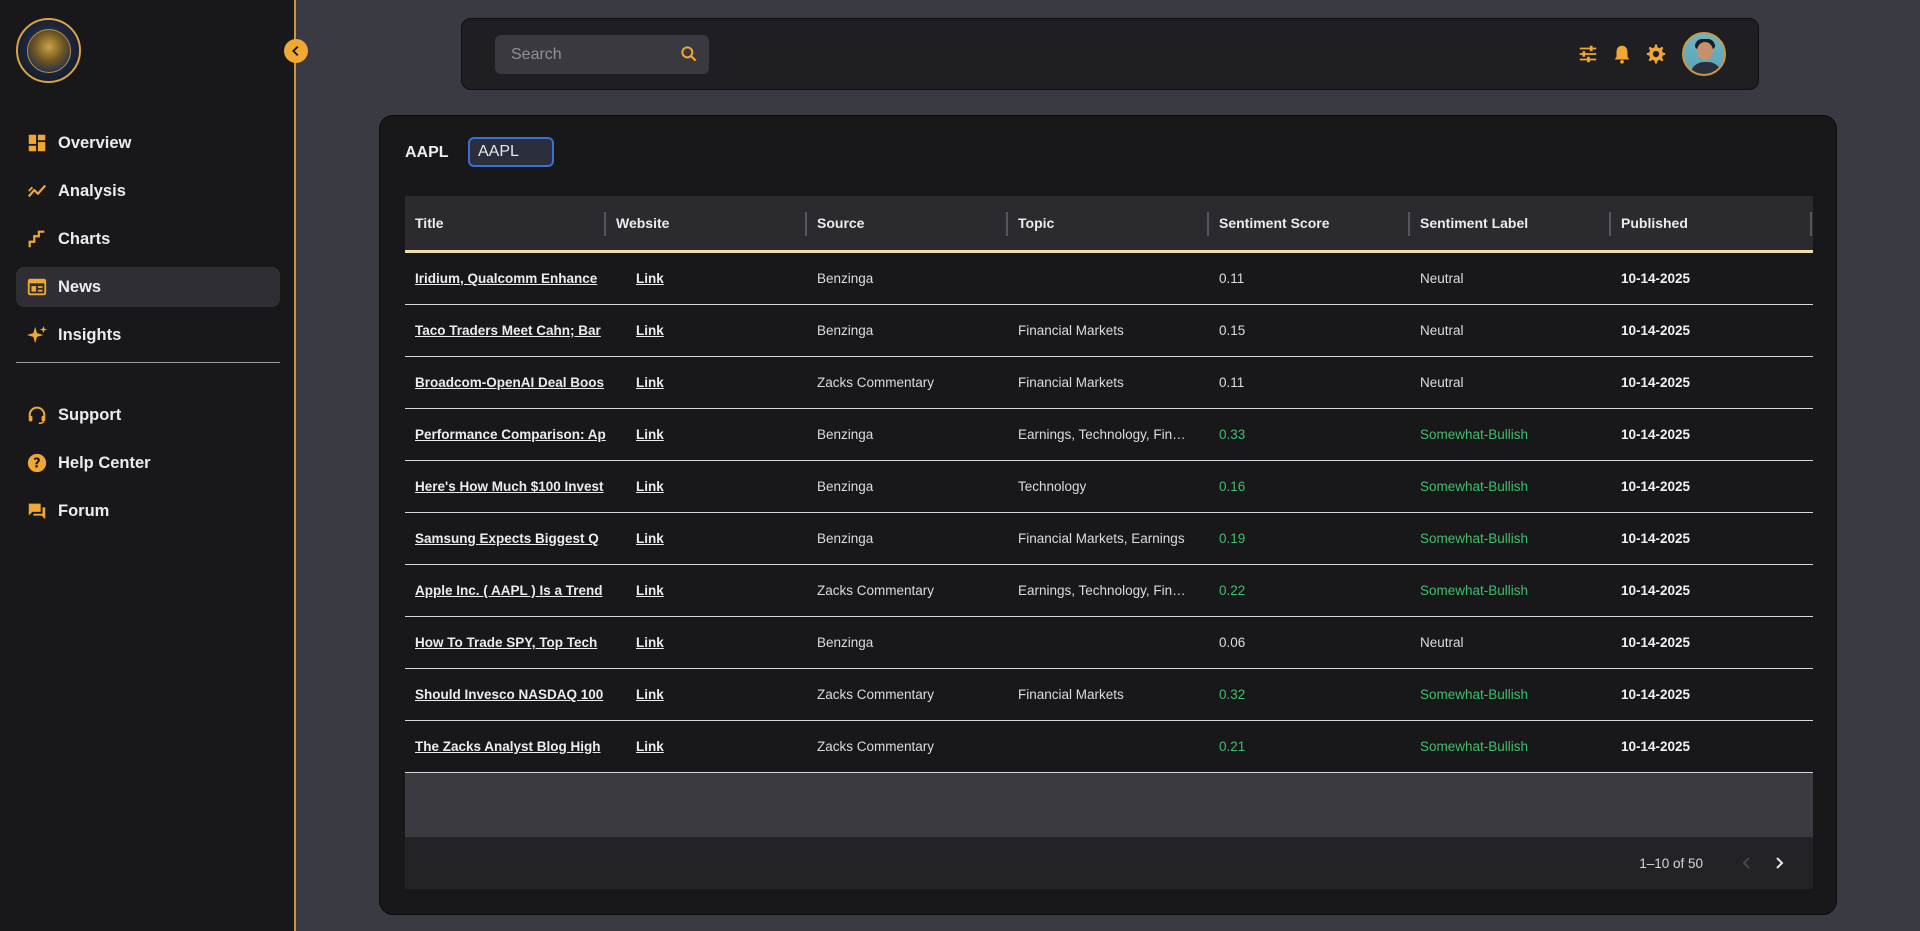 This screenshot has width=1920, height=931. I want to click on column-header-source: Source, so click(907, 223).